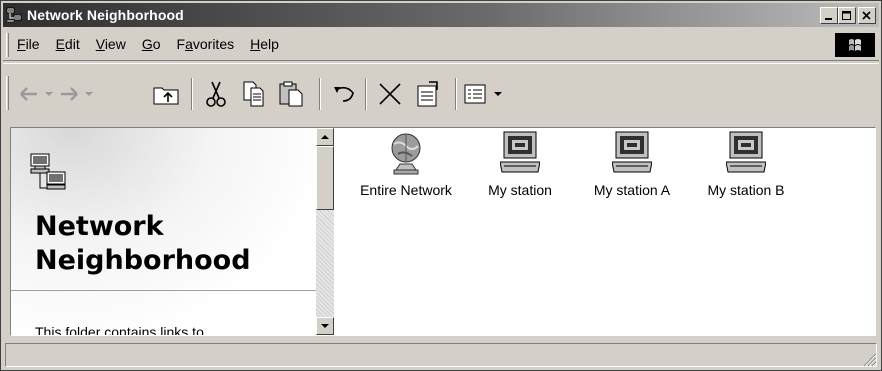  I want to click on minimize-button, so click(829, 15).